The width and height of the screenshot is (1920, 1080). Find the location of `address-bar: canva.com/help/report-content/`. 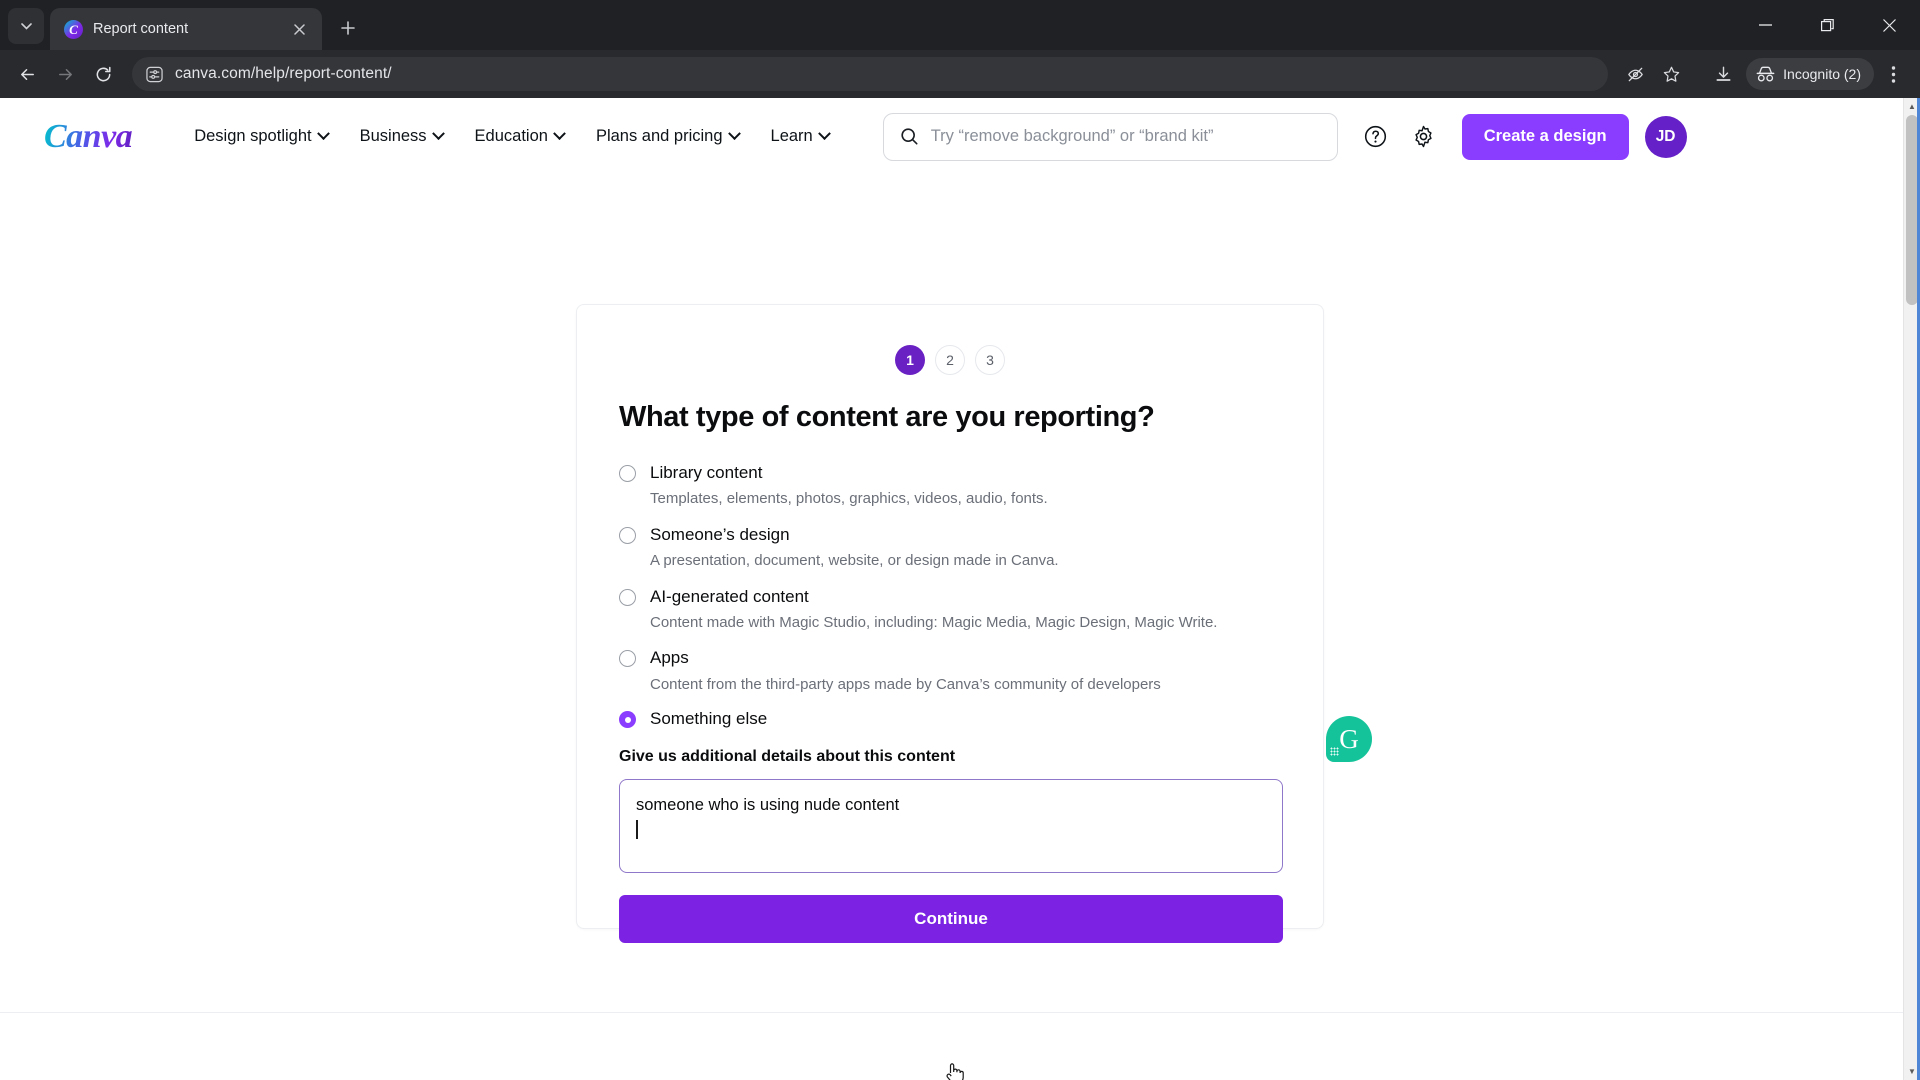

address-bar: canva.com/help/report-content/ is located at coordinates (870, 74).